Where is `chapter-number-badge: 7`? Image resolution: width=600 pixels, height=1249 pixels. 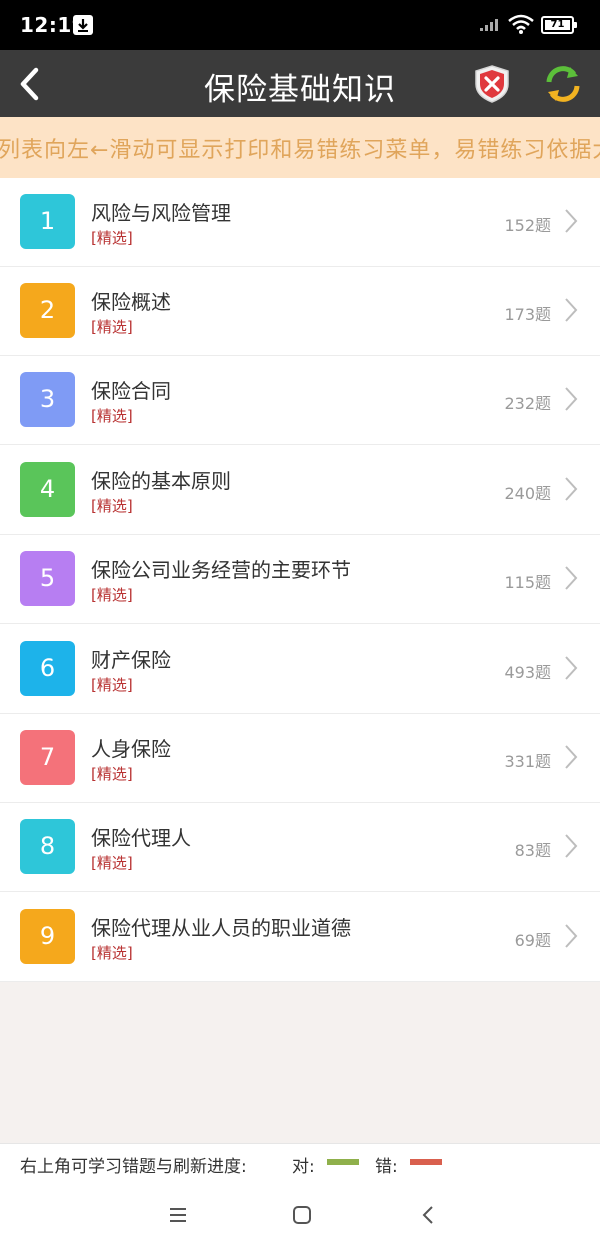
chapter-number-badge: 7 is located at coordinates (47, 757).